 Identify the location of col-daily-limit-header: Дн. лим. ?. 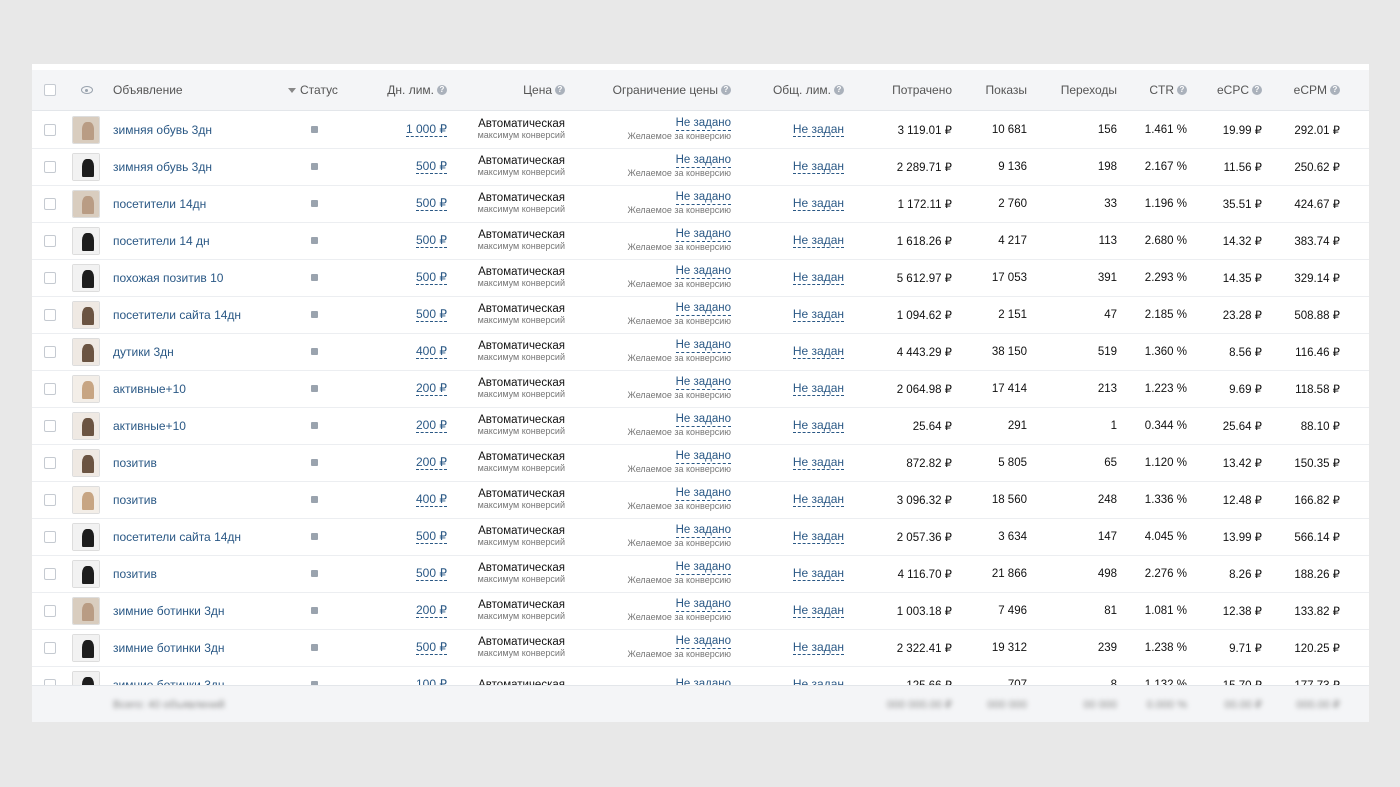
(409, 90).